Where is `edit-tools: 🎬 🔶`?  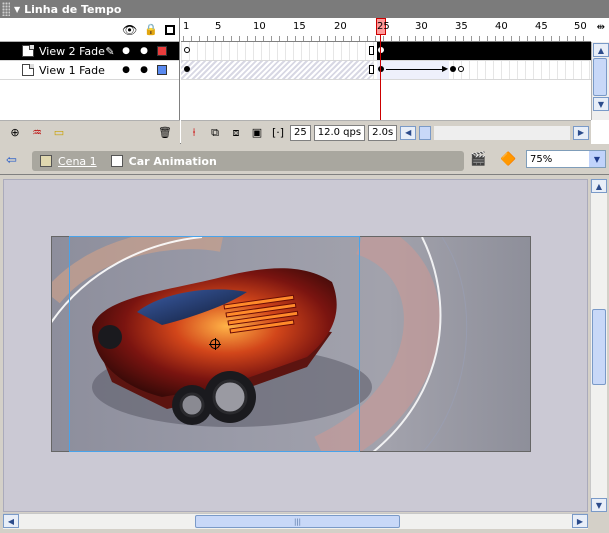 edit-tools: 🎬 🔶 is located at coordinates (493, 159).